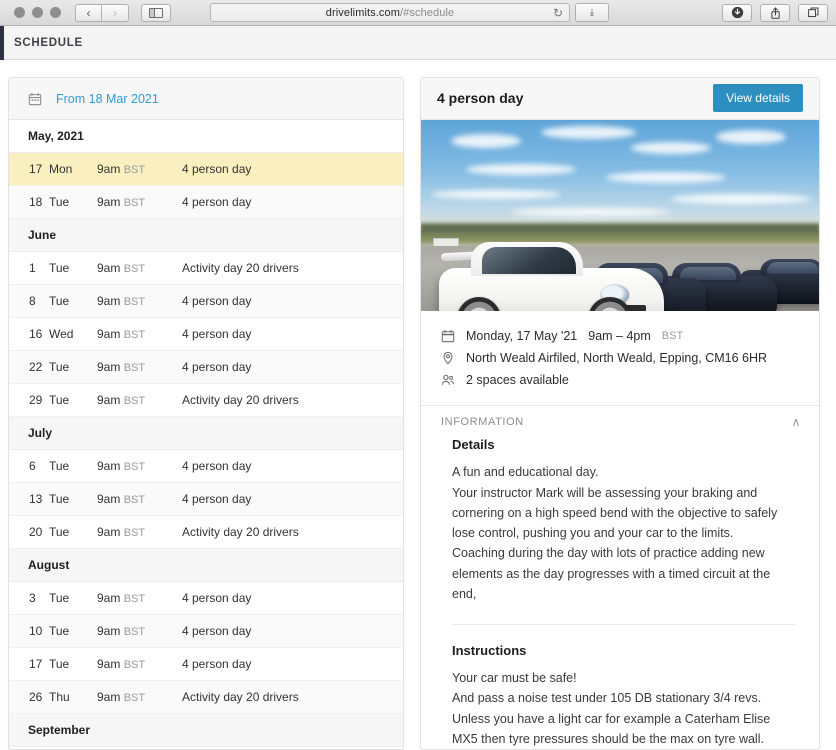 This screenshot has height=750, width=836. What do you see at coordinates (107, 98) in the screenshot?
I see `date-filter-label: From 18 Mar 2021` at bounding box center [107, 98].